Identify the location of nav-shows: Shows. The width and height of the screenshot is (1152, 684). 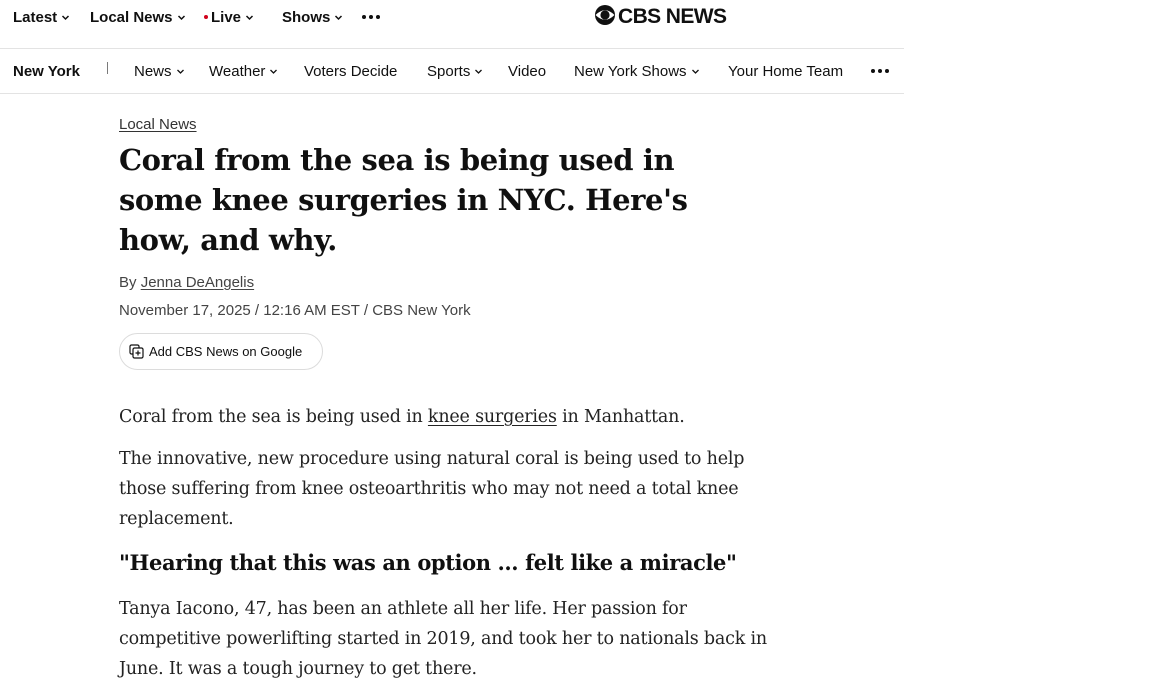
(312, 17).